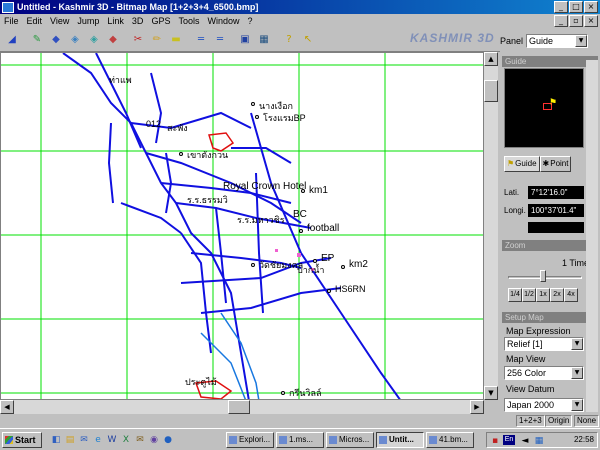 Image resolution: width=600 pixels, height=450 pixels. I want to click on quicklaunch-excel-icon: X, so click(126, 440).